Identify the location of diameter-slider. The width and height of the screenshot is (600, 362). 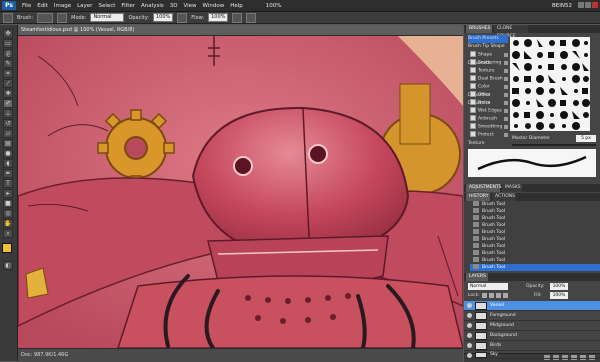
(554, 145).